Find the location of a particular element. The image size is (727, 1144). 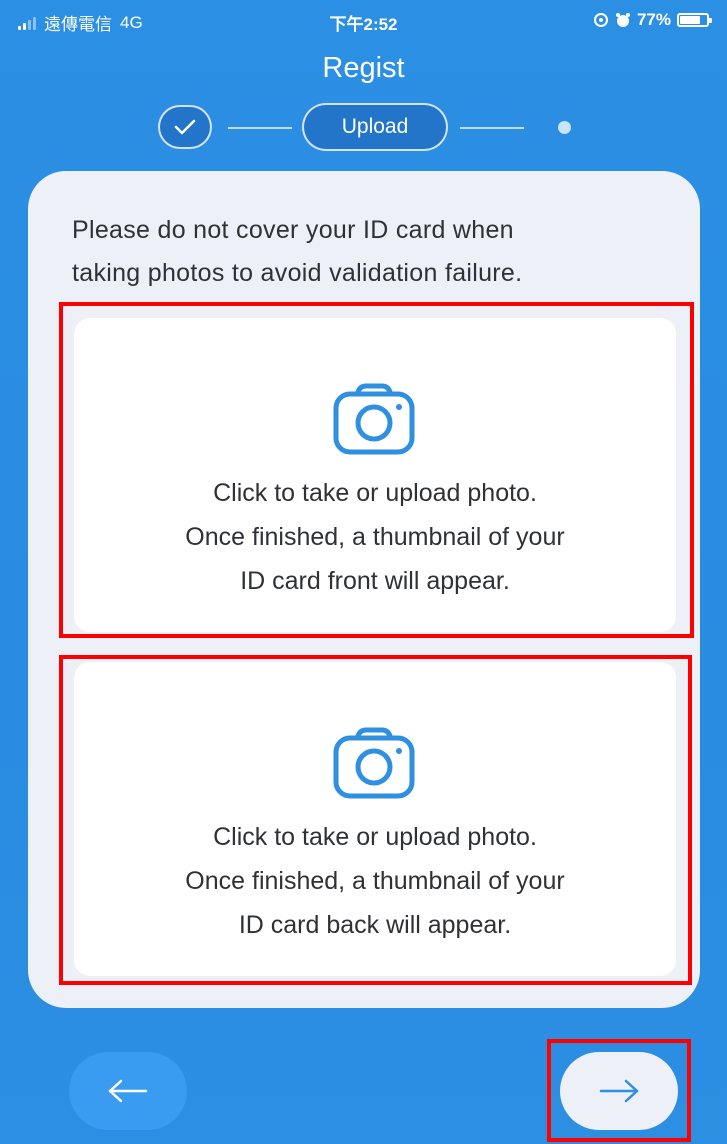

back-button is located at coordinates (128, 1091).